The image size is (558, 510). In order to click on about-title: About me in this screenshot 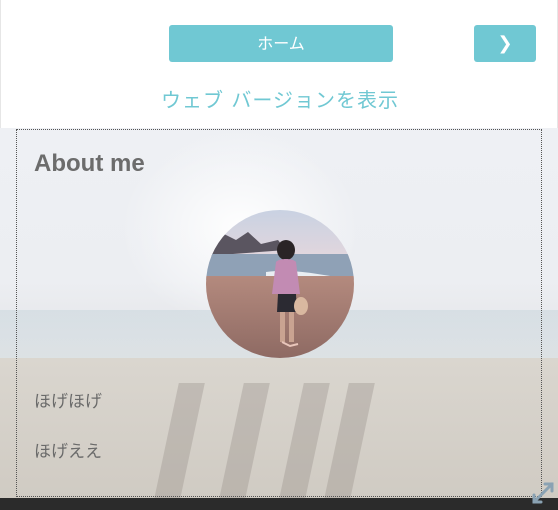, I will do `click(89, 163)`.